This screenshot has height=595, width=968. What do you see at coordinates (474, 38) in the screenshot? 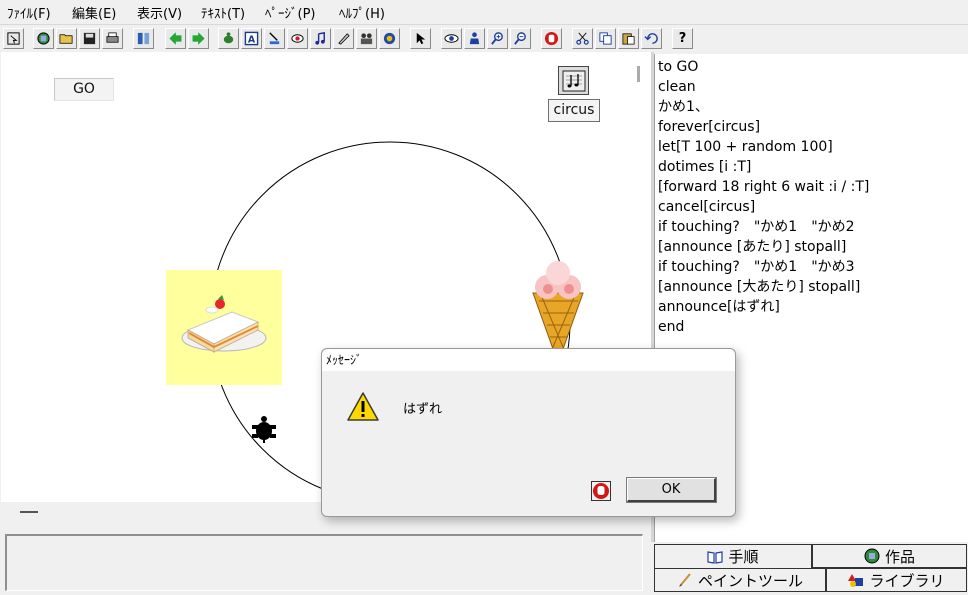
I see `person-icon` at bounding box center [474, 38].